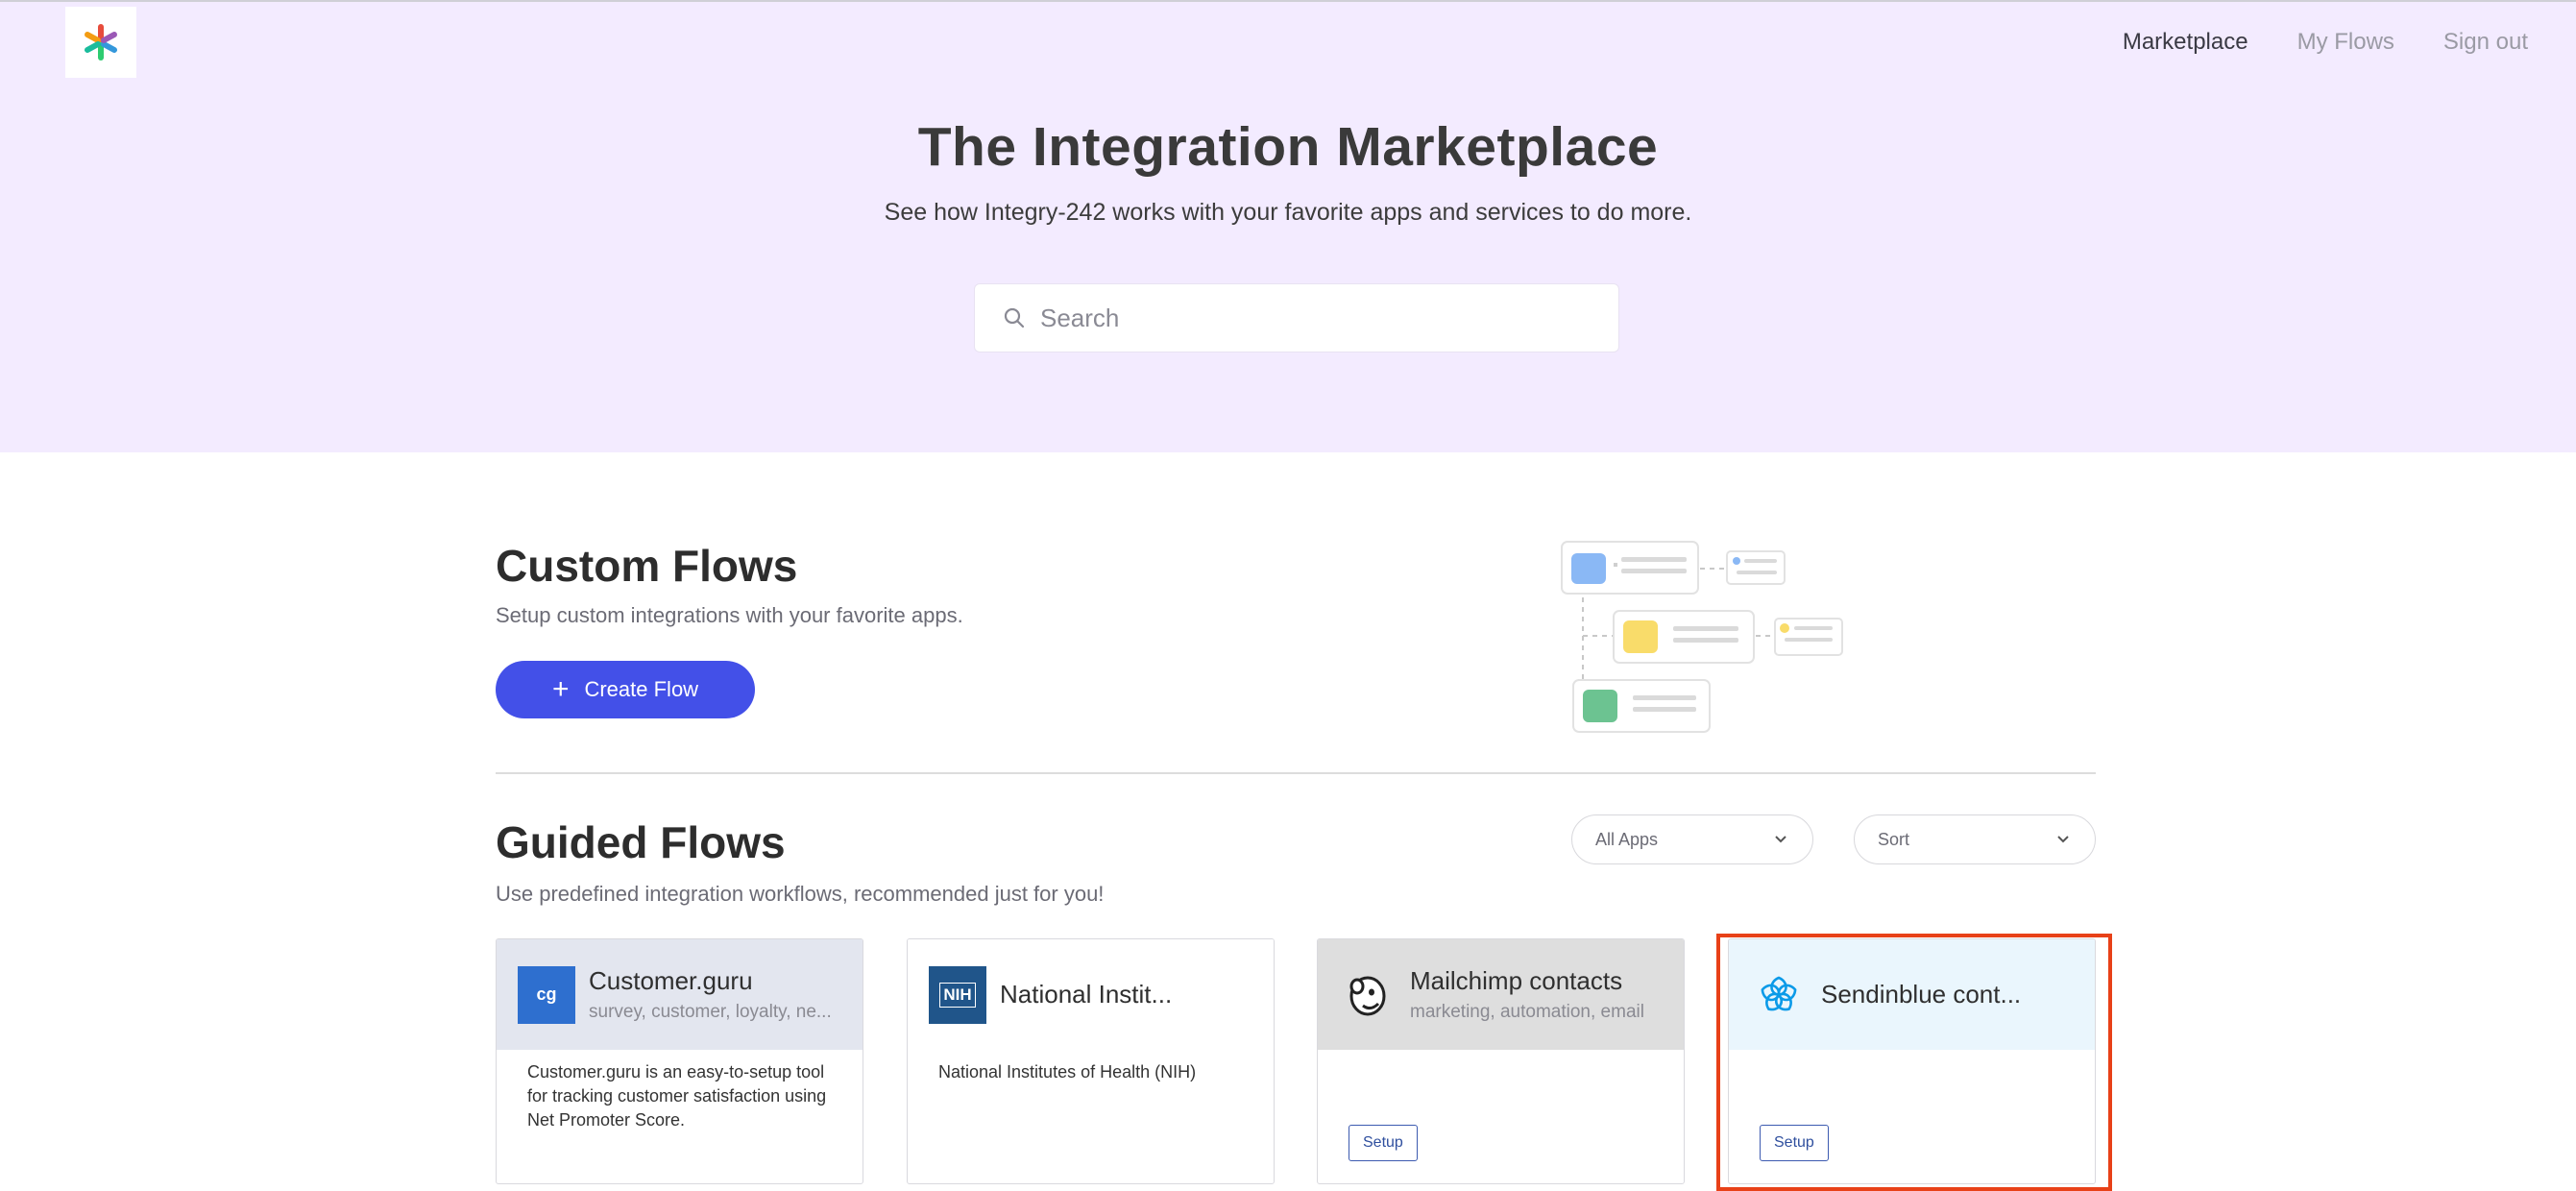  Describe the element at coordinates (1067, 1072) in the screenshot. I see `card-description: National Institutes of Health (NIH)` at that location.